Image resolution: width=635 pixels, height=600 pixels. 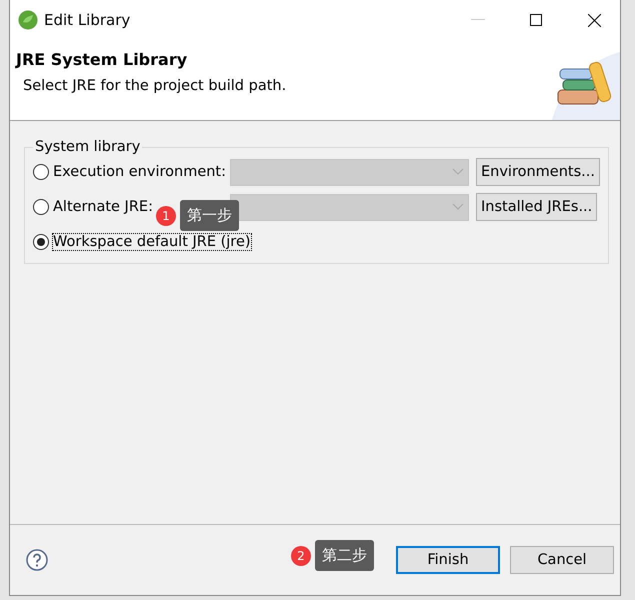 I want to click on maximize-icon, so click(x=536, y=20).